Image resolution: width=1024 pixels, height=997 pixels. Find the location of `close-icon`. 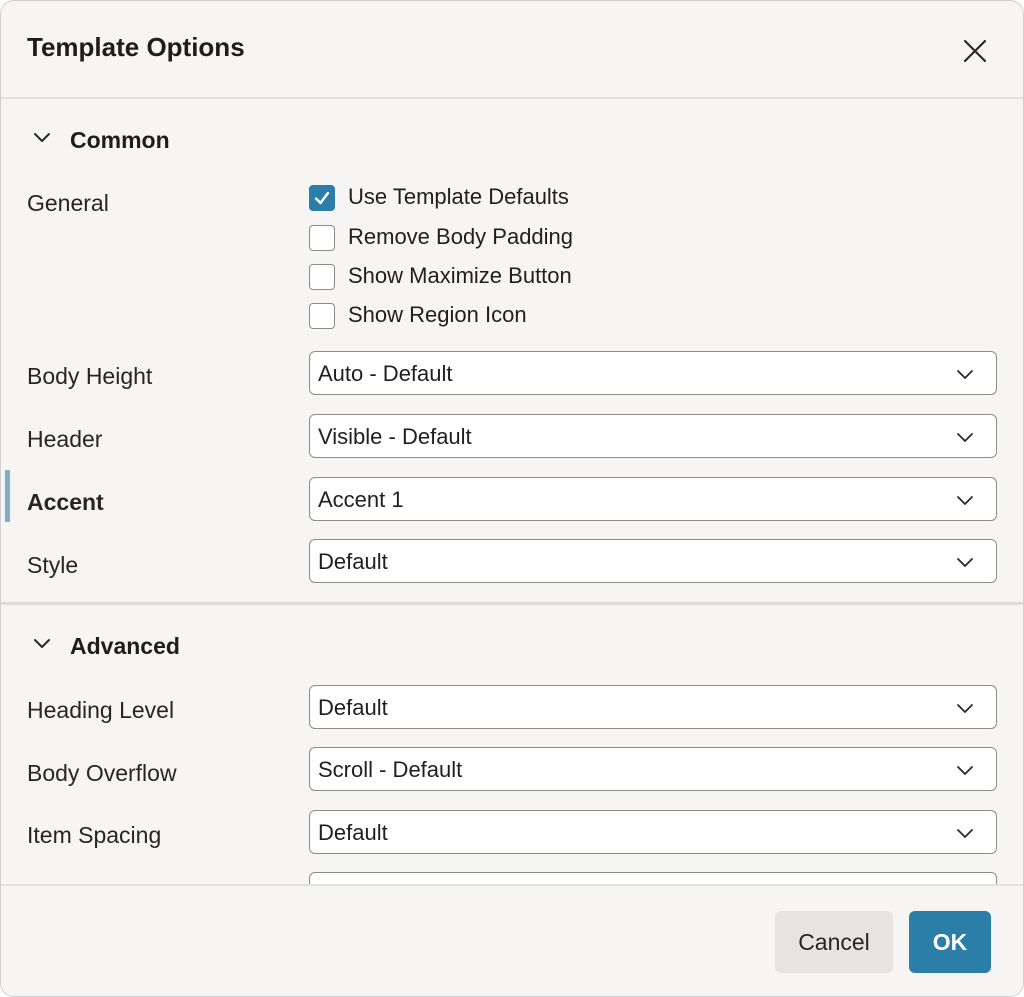

close-icon is located at coordinates (975, 51).